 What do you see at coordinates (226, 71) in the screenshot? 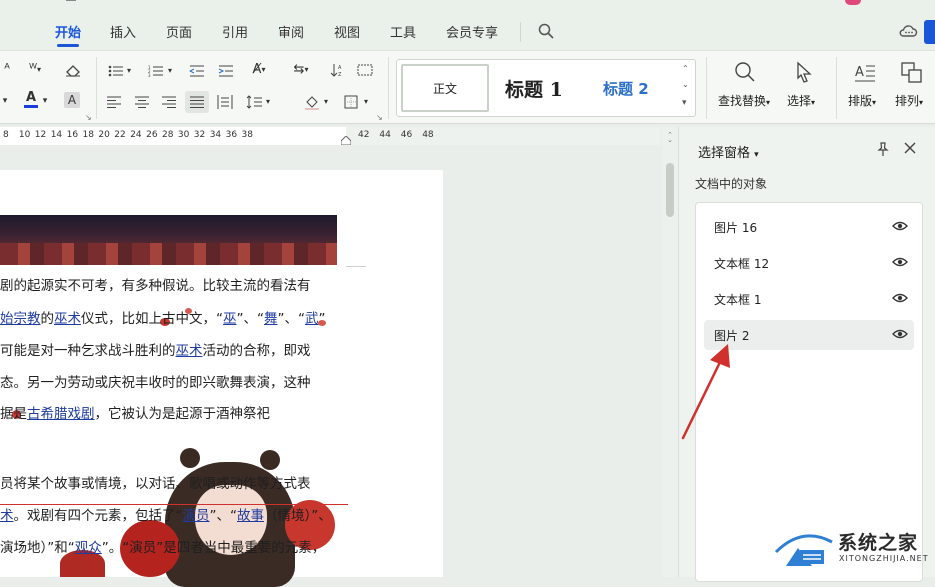
I see `increase-indent-icon` at bounding box center [226, 71].